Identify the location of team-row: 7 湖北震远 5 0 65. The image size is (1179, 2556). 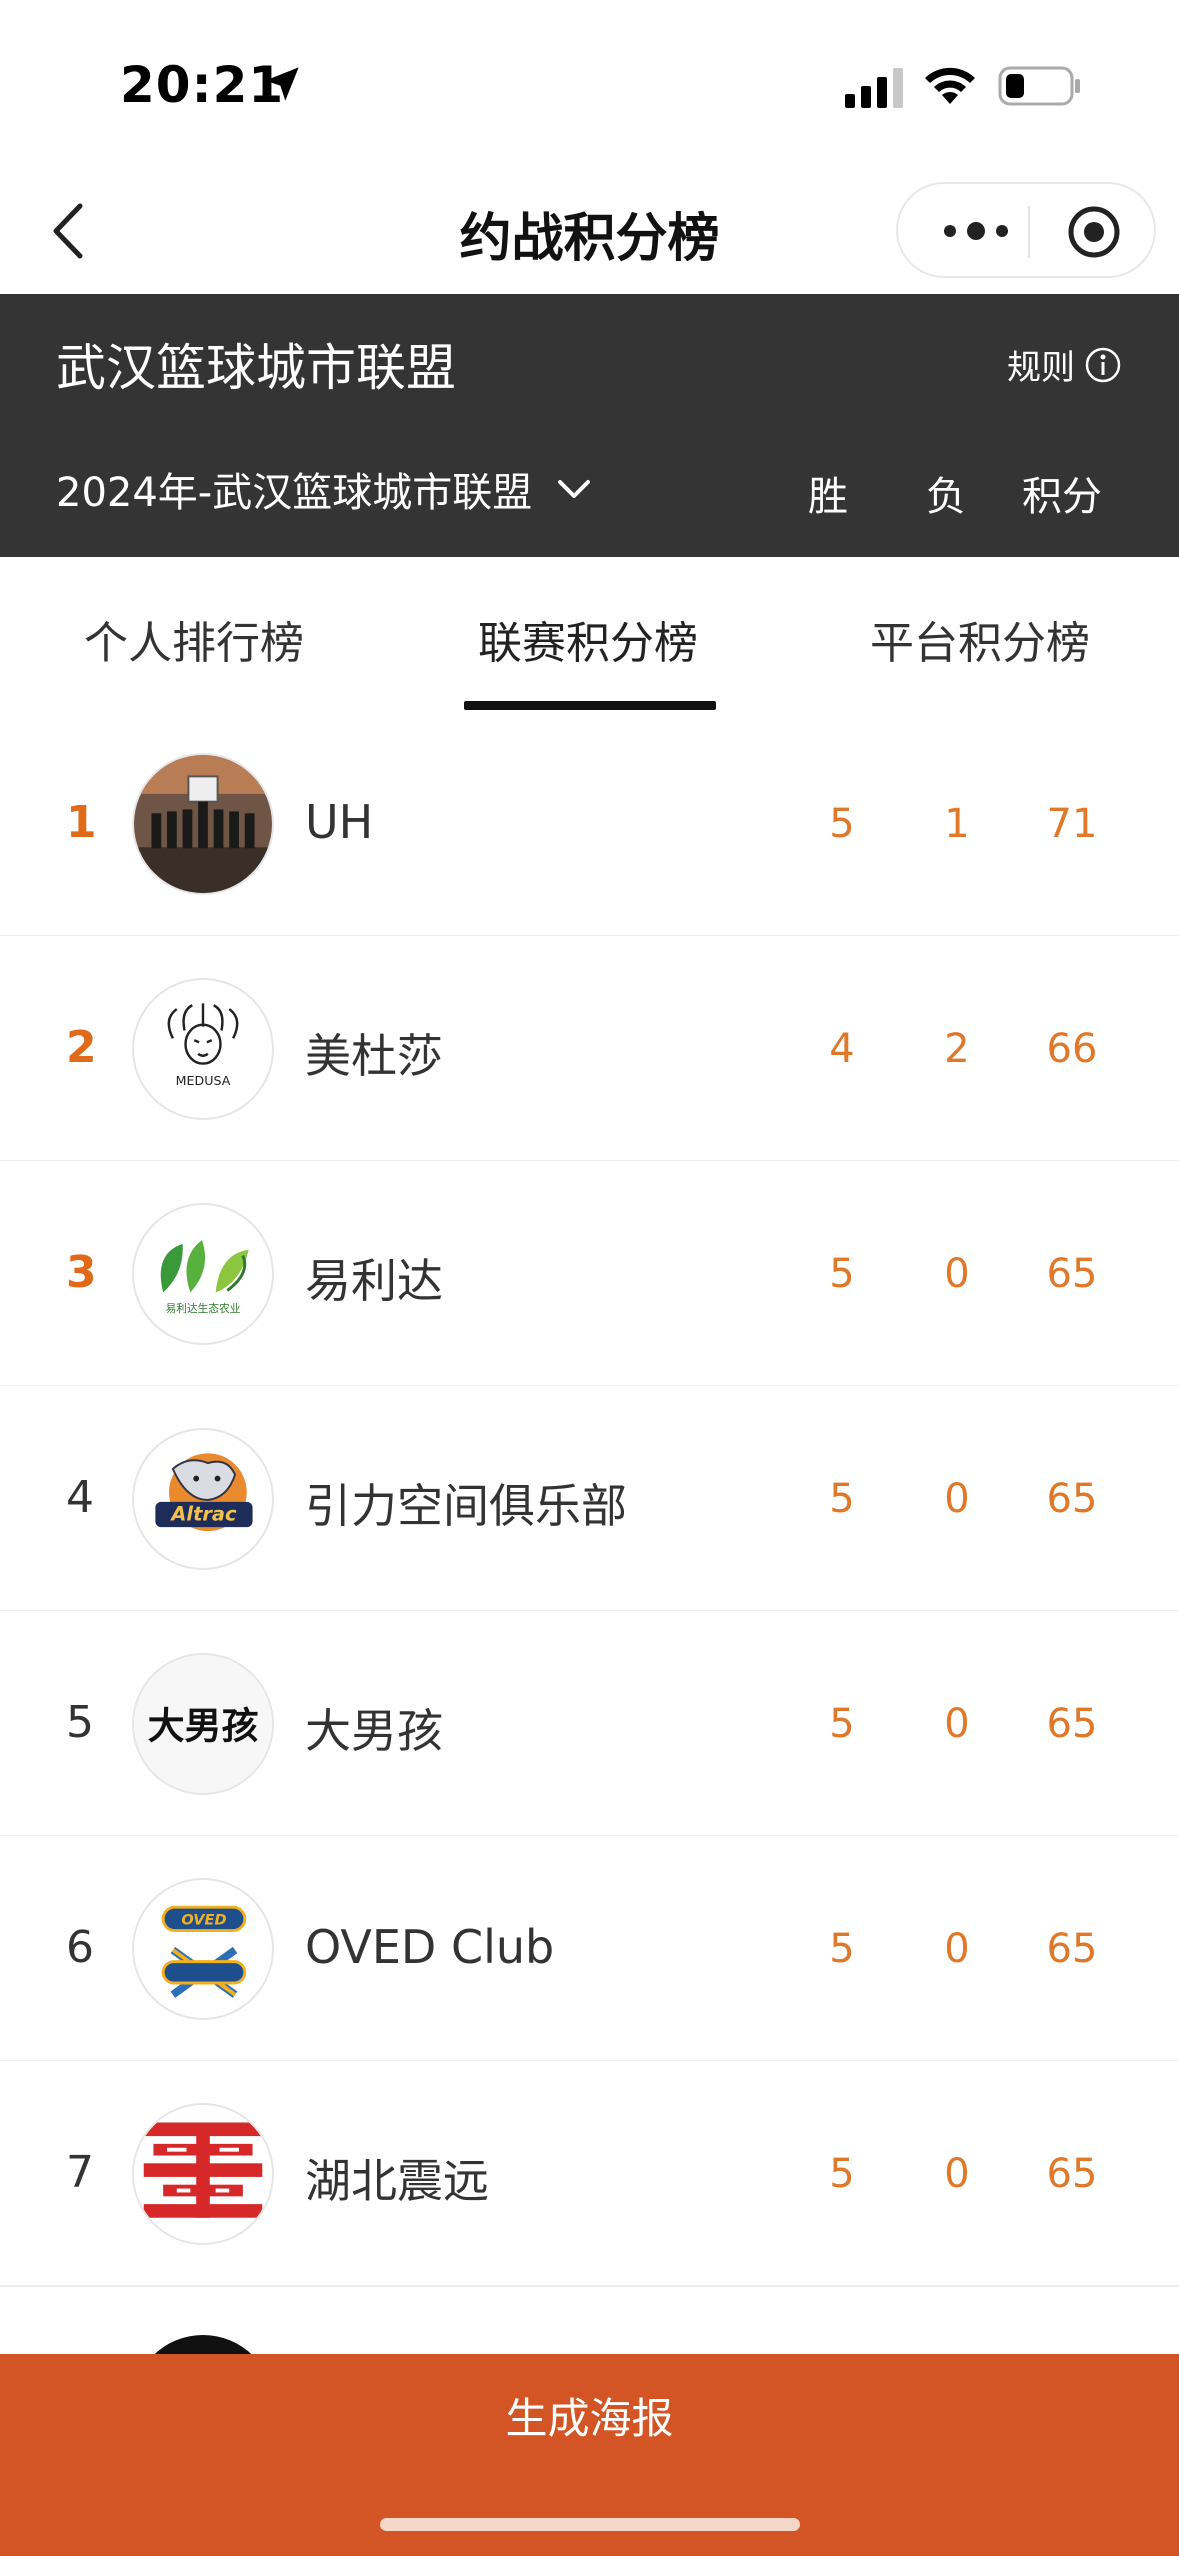
(589, 2174).